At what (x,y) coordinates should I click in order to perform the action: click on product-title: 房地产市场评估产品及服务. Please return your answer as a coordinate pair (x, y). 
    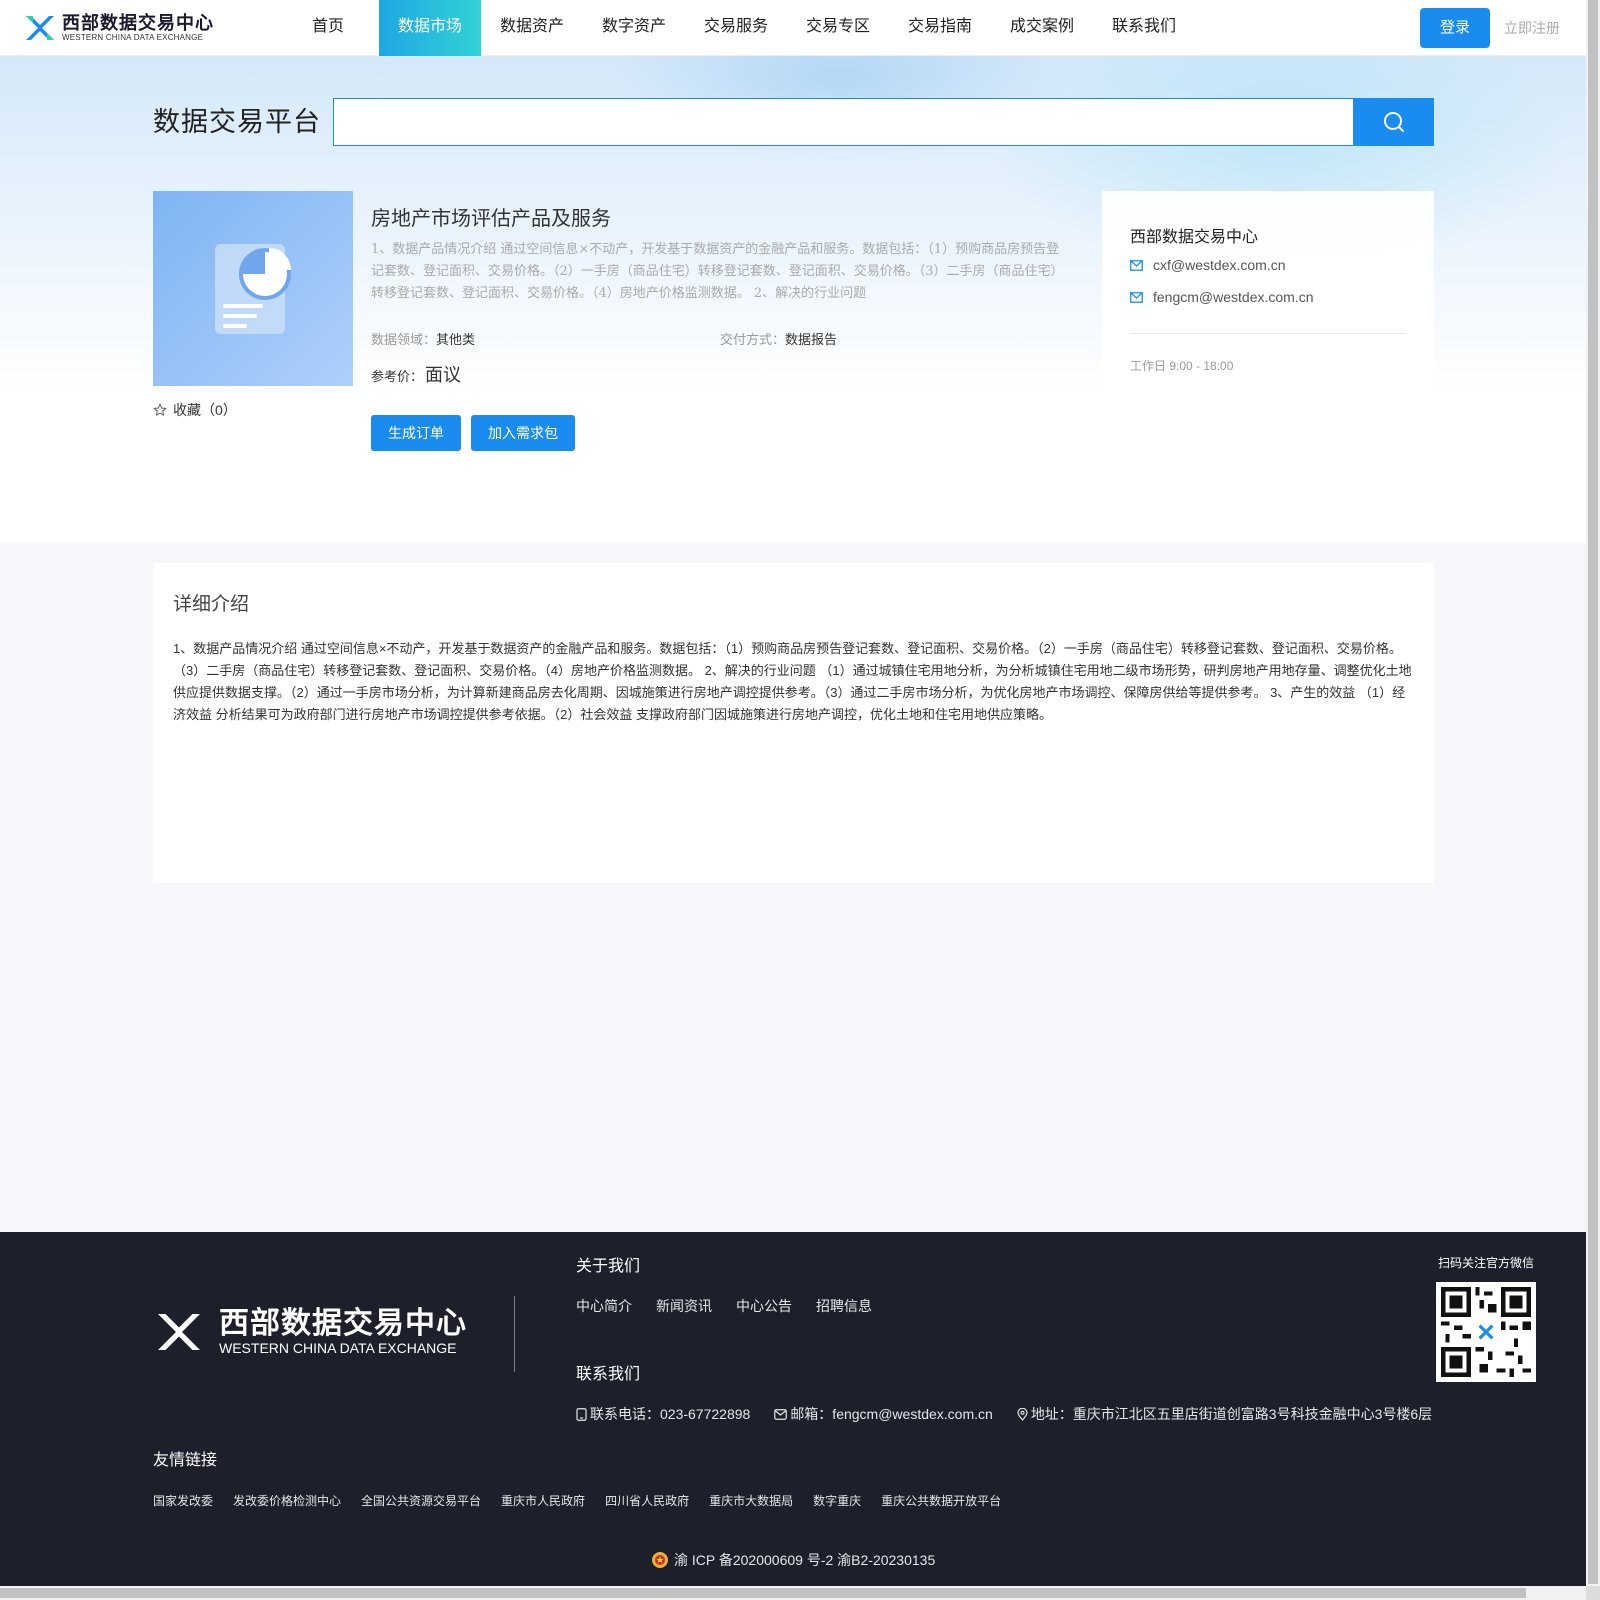
    Looking at the image, I should click on (491, 218).